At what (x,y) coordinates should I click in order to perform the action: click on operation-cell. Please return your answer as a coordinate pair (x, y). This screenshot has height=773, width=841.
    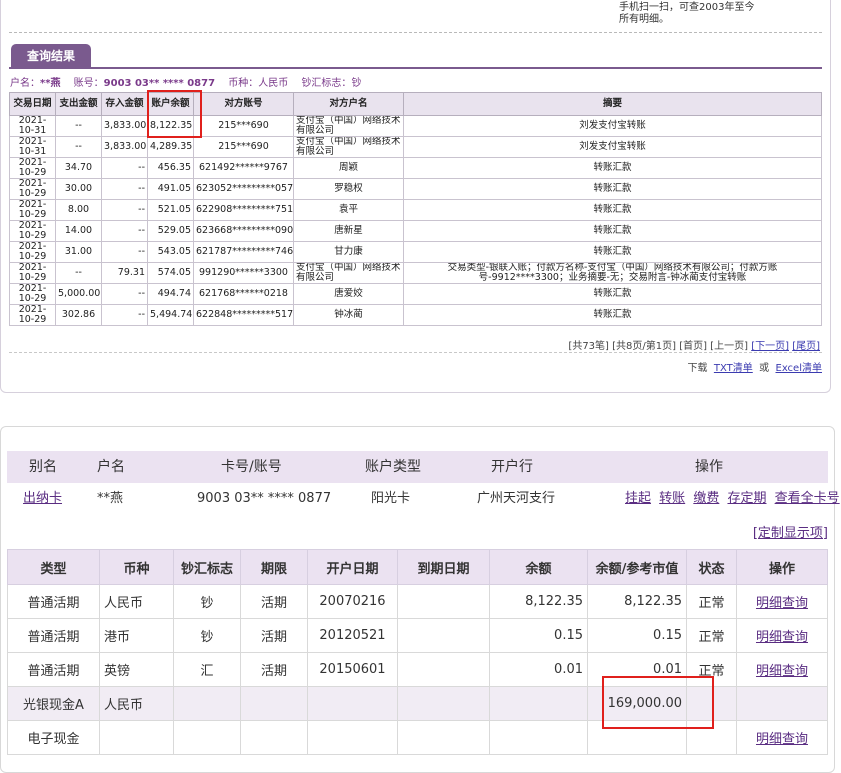
    Looking at the image, I should click on (782, 703).